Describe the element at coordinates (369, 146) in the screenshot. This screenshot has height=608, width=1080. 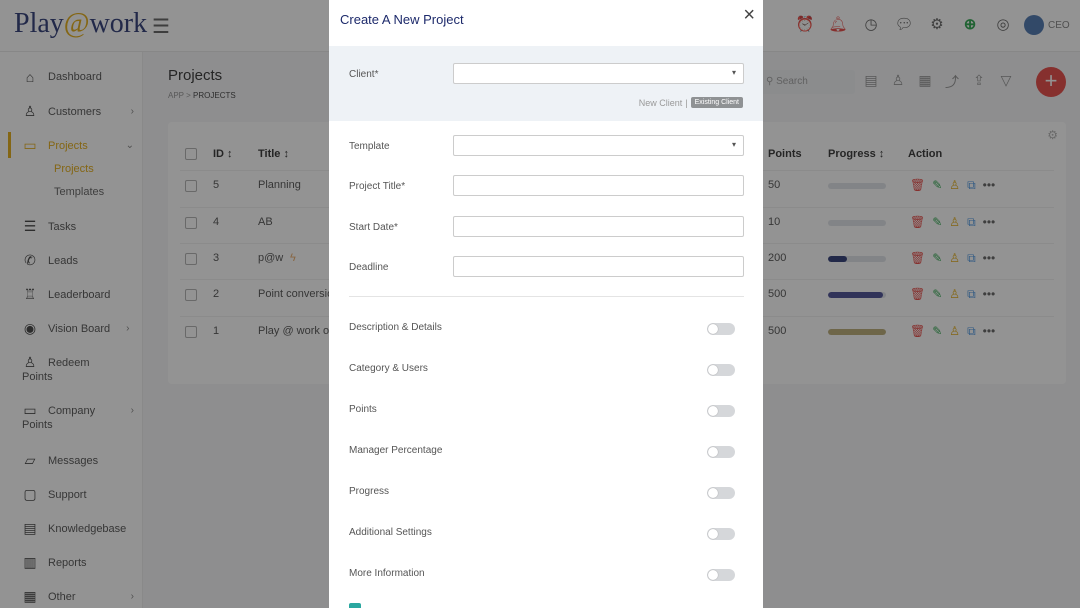
I see `template-label: Template` at that location.